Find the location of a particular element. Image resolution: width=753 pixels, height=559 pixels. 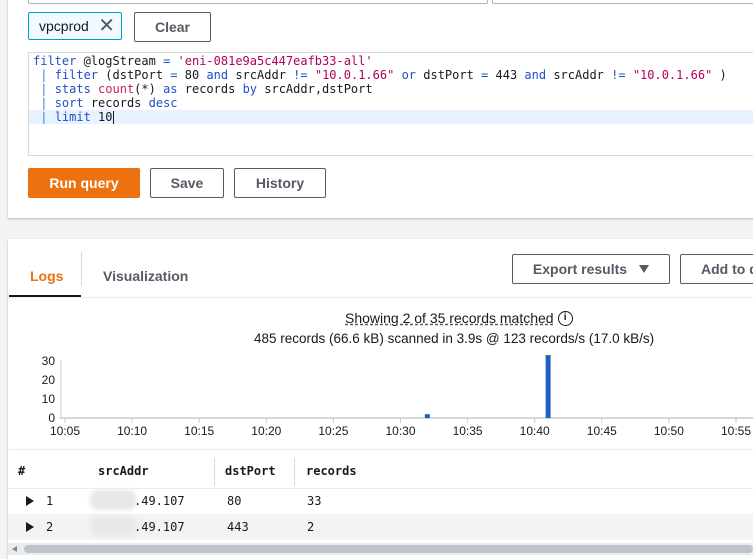

tab-logs: Logs is located at coordinates (46, 276).